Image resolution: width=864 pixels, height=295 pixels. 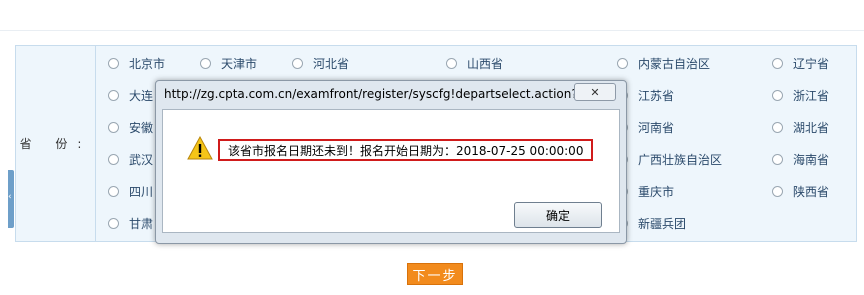 I want to click on radio-option-beijing: 北京市, so click(x=136, y=63).